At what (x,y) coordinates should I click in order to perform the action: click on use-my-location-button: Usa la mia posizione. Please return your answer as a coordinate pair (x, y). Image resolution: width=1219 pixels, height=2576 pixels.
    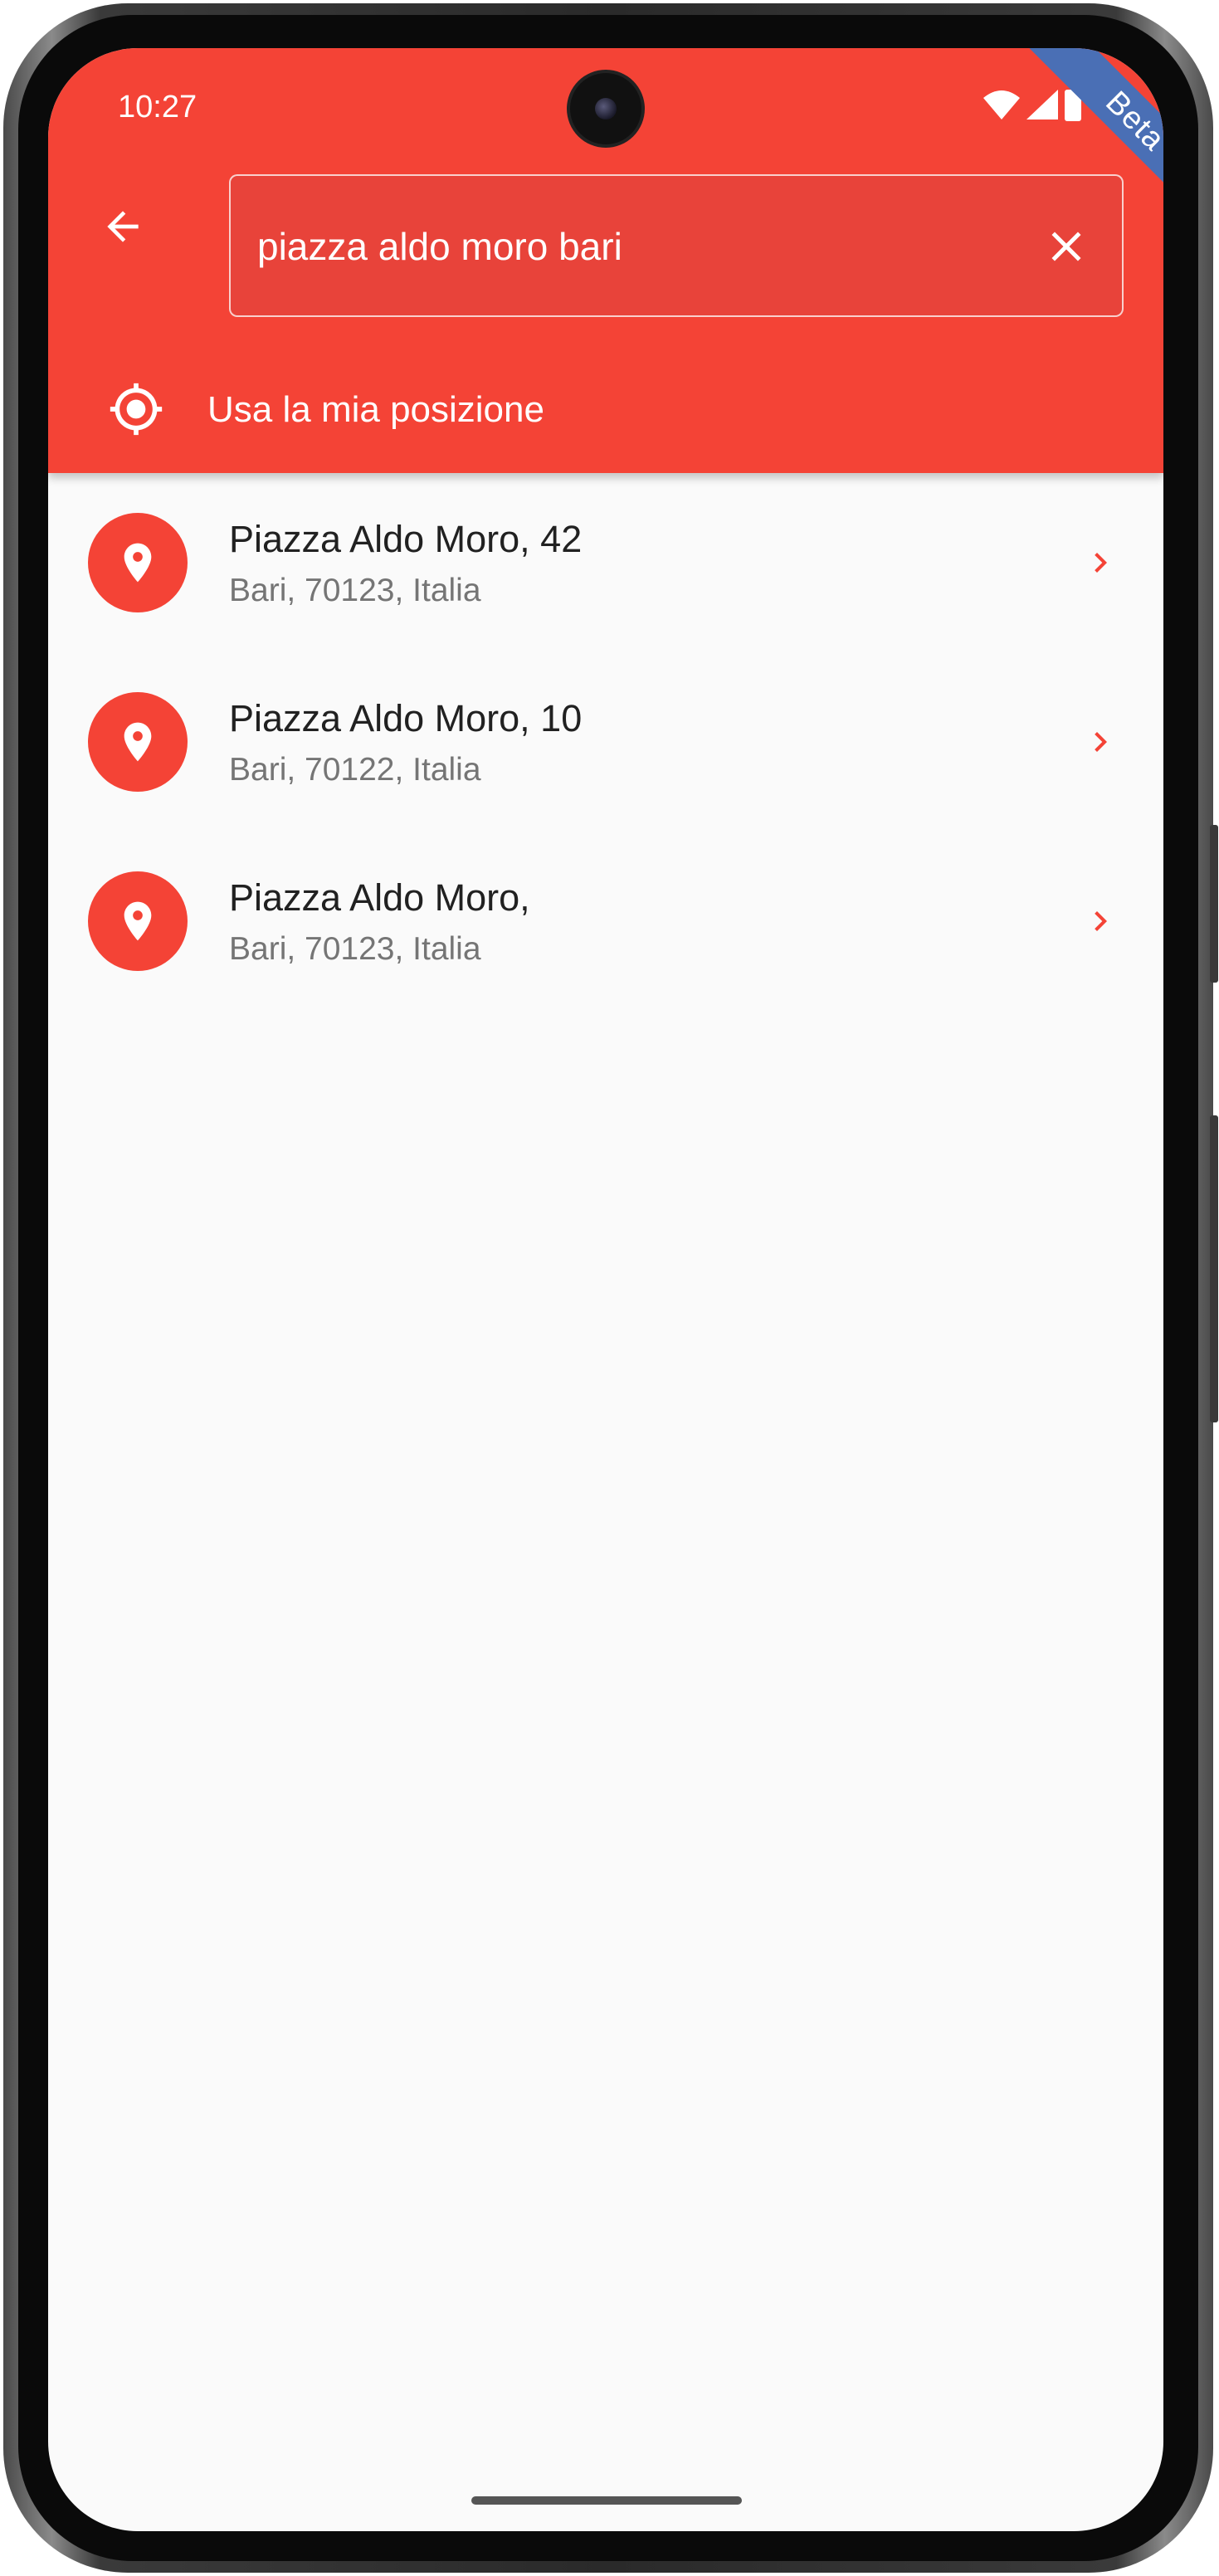
    Looking at the image, I should click on (606, 409).